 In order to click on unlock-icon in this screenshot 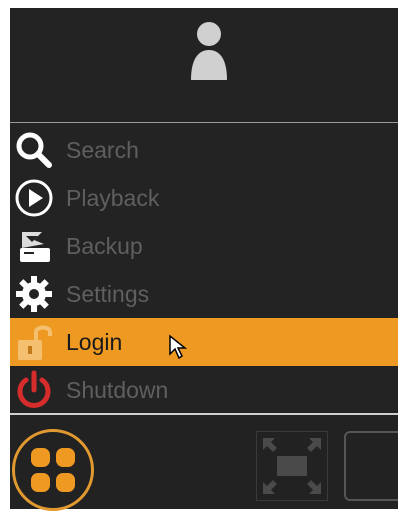, I will do `click(34, 342)`.